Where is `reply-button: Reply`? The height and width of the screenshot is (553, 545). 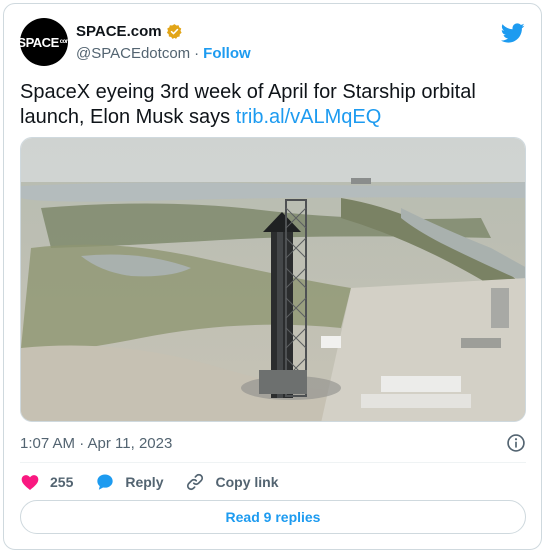 reply-button: Reply is located at coordinates (129, 482).